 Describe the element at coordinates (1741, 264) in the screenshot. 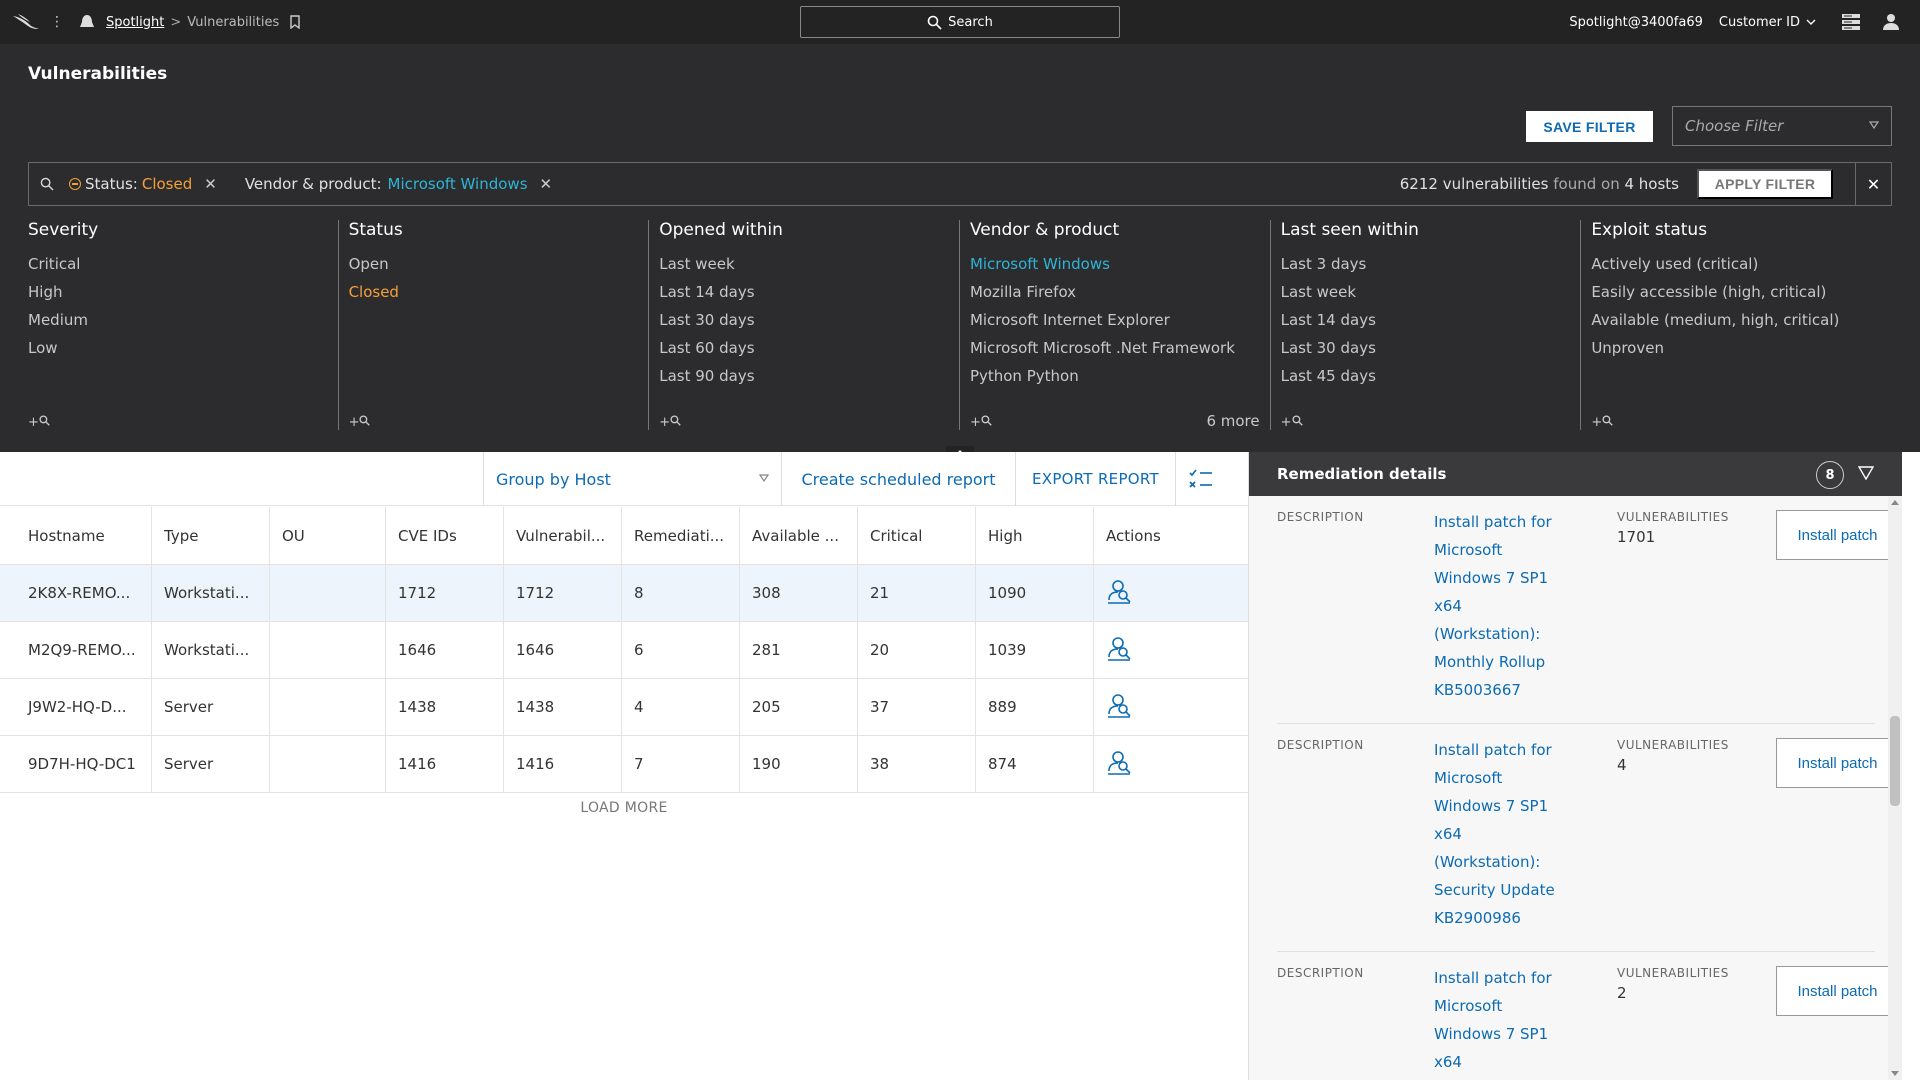

I see `filter-option: Actively used (critical)` at that location.